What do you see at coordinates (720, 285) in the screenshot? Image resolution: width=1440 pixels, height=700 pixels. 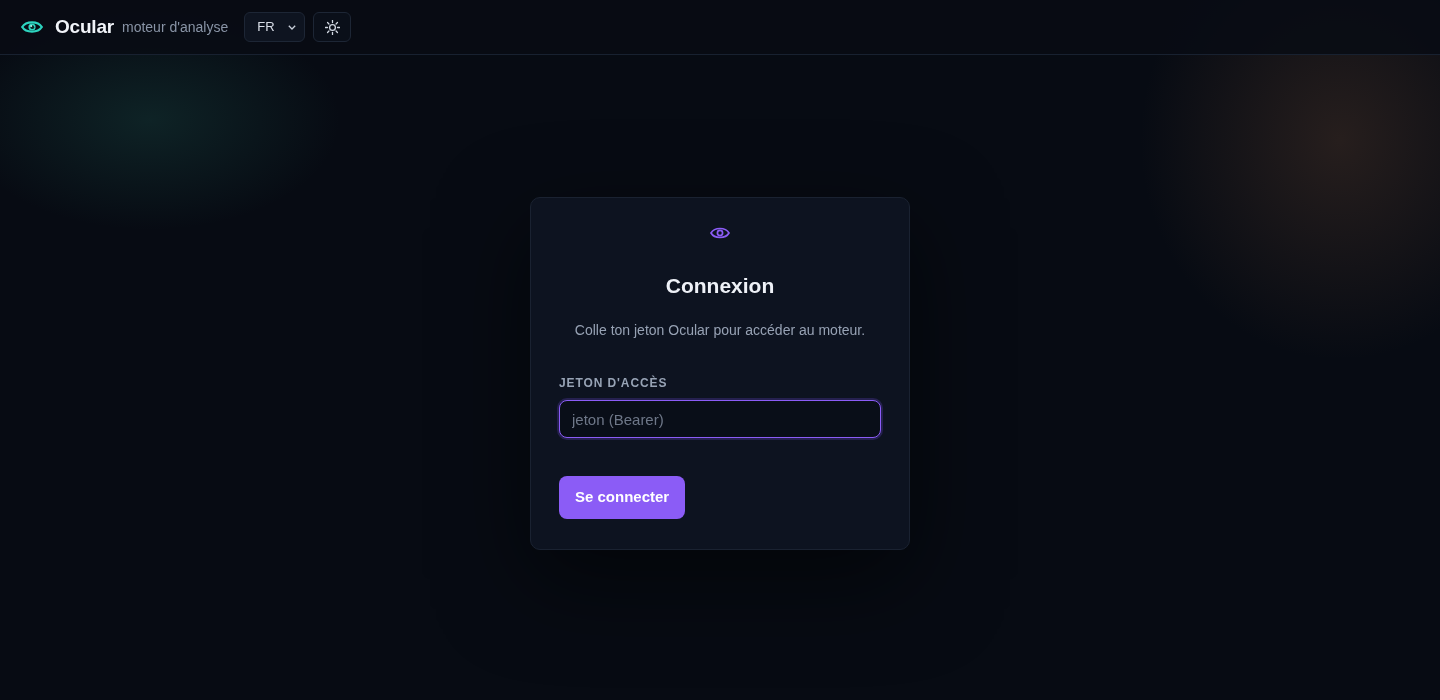 I see `login-title: Connexion` at bounding box center [720, 285].